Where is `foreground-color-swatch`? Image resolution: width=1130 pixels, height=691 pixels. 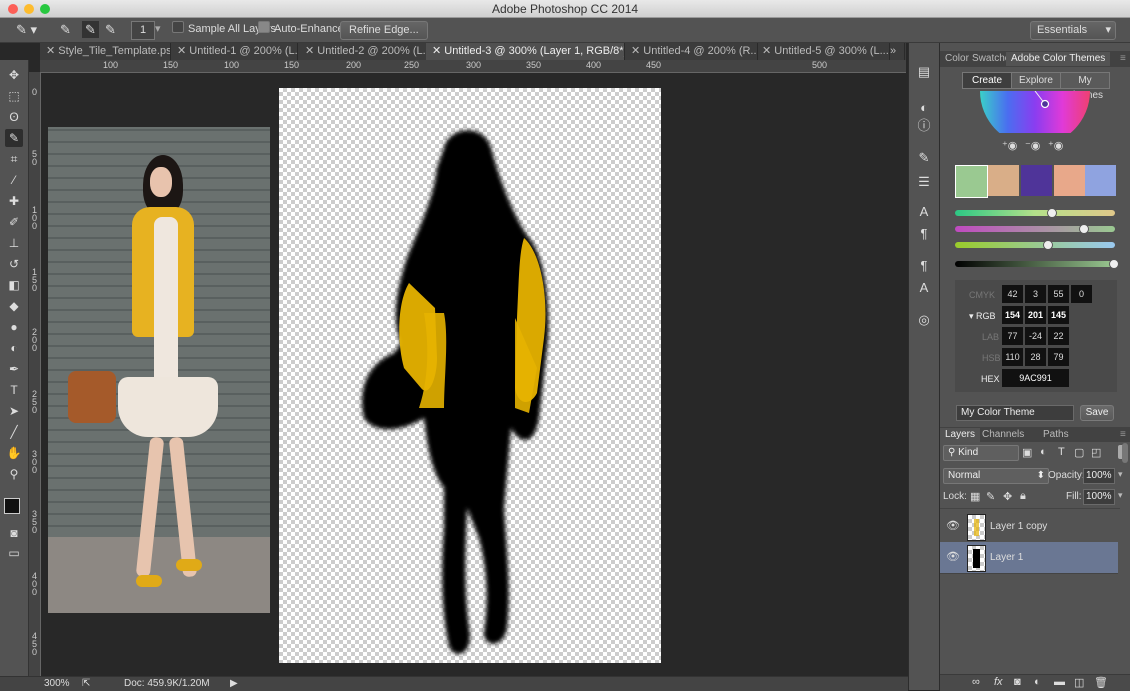 foreground-color-swatch is located at coordinates (12, 506).